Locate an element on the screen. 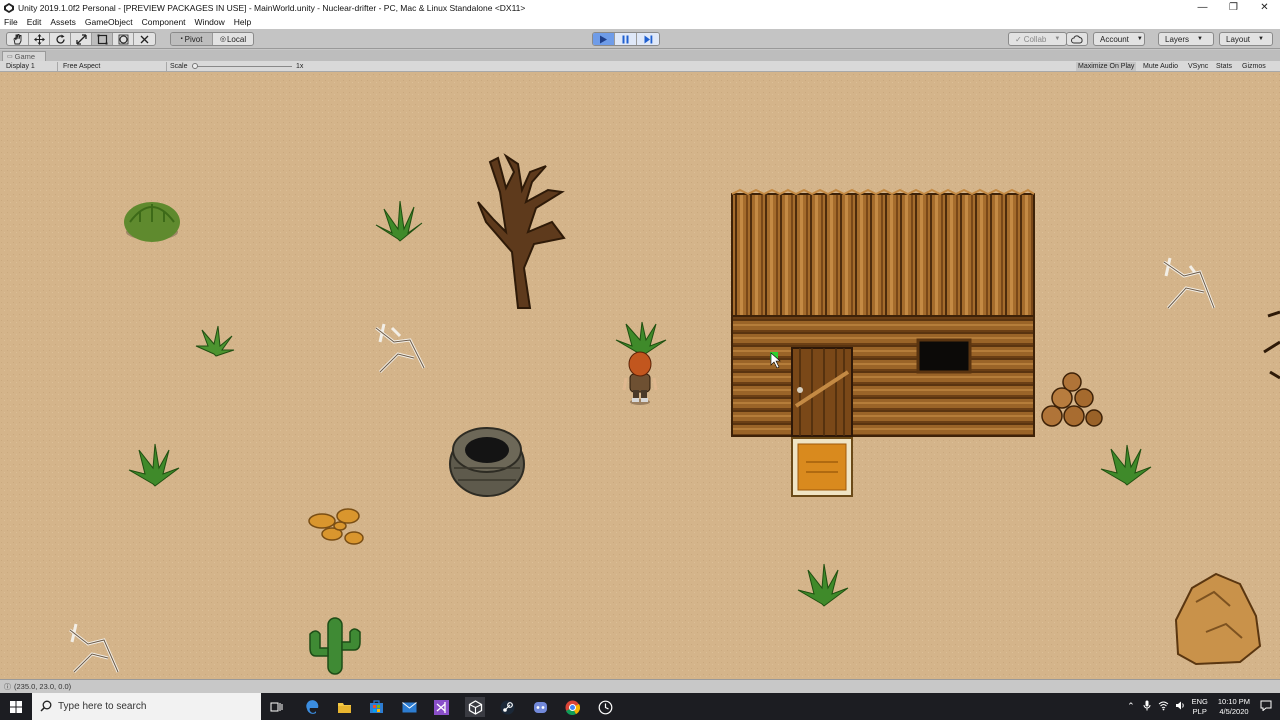 This screenshot has height=720, width=1280. play-icon is located at coordinates (603, 39).